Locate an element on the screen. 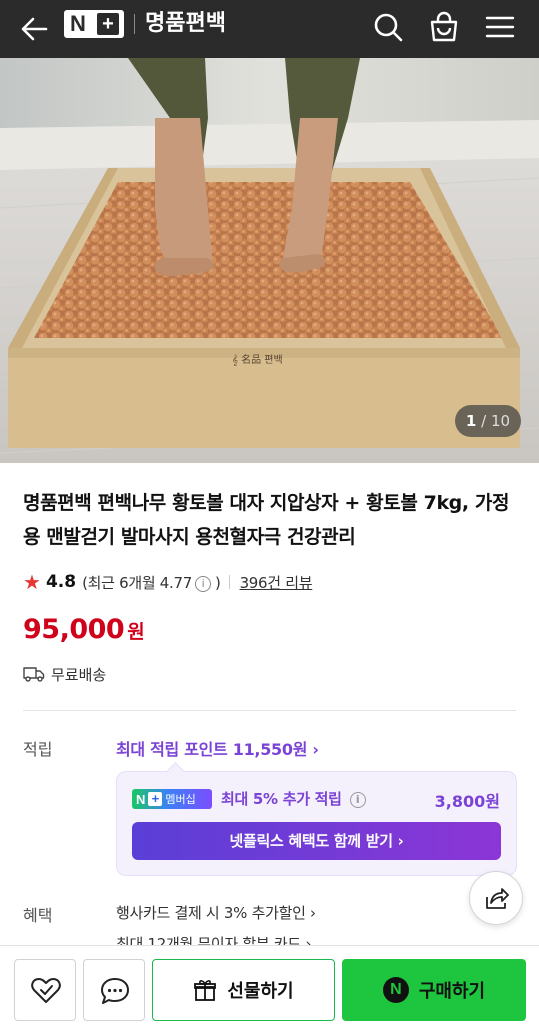 Image resolution: width=539 pixels, height=1024 pixels. naver-plus-logo: N + is located at coordinates (94, 24).